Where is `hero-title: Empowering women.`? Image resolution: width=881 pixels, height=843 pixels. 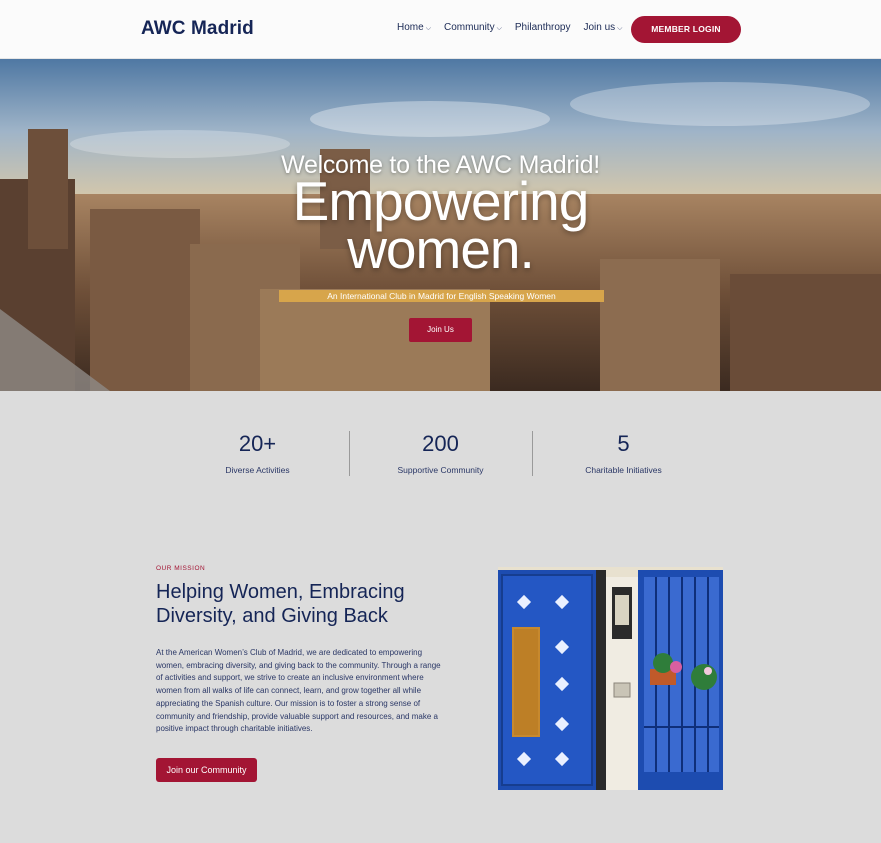
hero-title: Empowering women. is located at coordinates (440, 227).